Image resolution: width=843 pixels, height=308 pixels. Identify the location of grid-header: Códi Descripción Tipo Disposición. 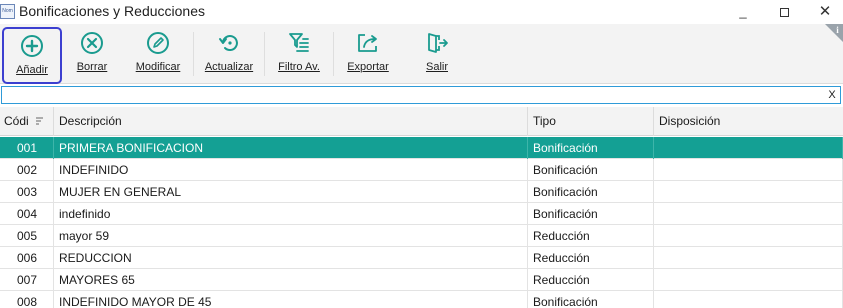
(421, 121).